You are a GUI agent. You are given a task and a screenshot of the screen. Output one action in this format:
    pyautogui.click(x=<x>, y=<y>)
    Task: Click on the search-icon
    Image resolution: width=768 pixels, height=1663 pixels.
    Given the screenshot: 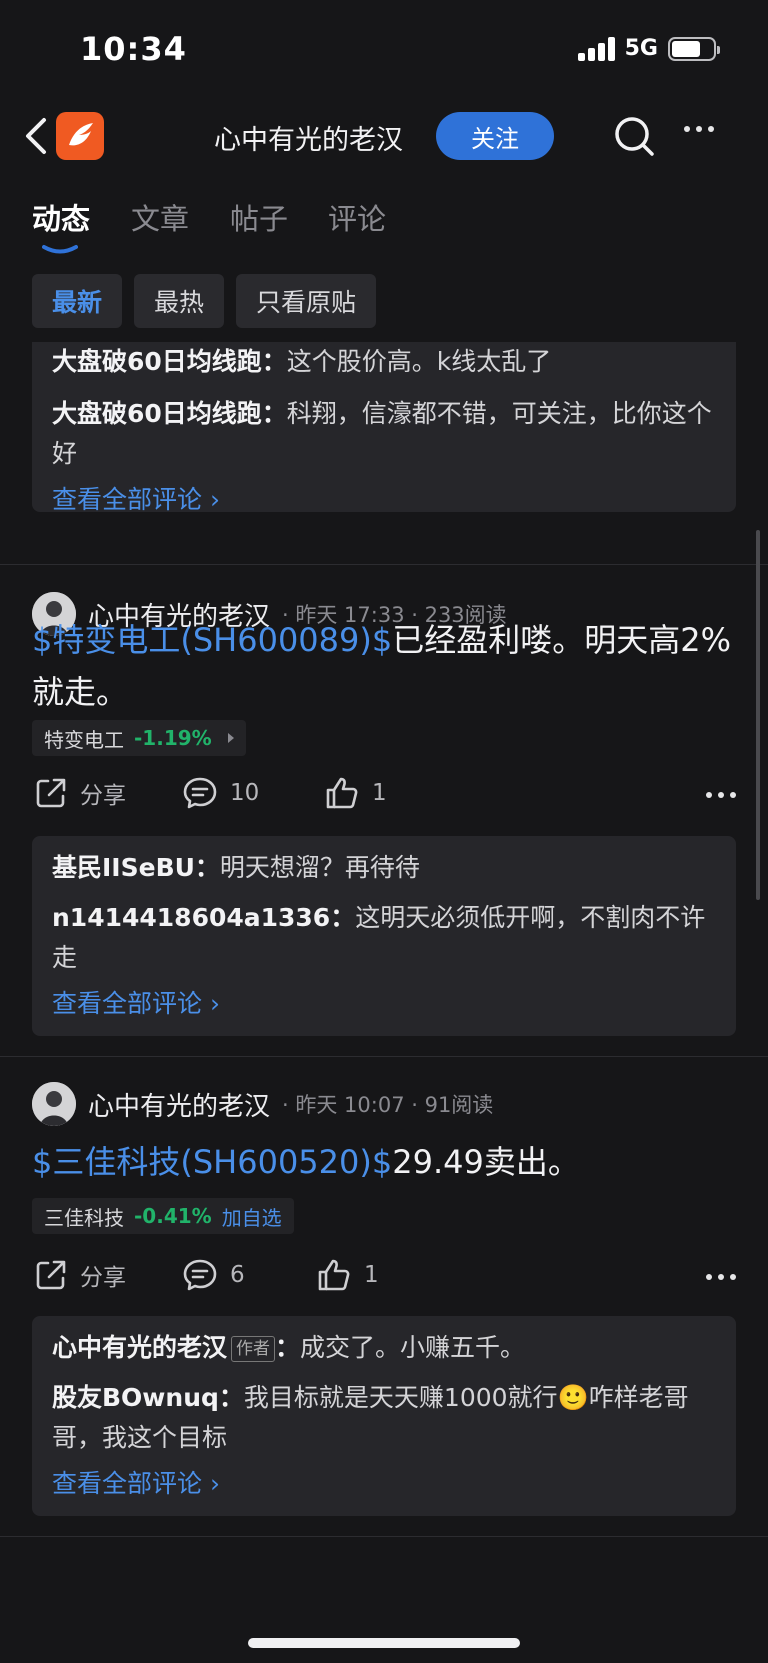 What is the action you would take?
    pyautogui.click(x=634, y=136)
    